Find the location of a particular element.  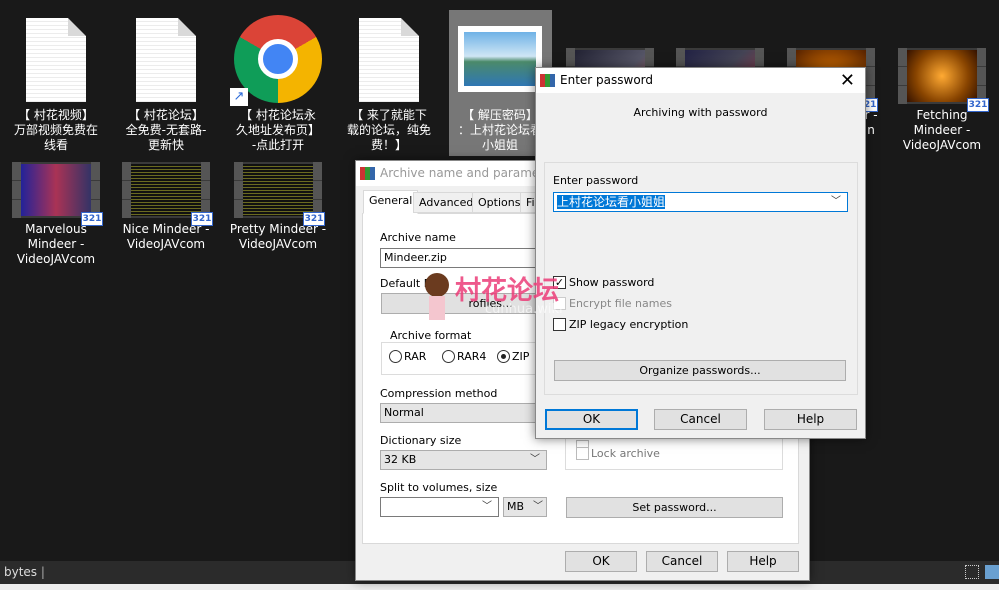

desktop-item-video-file: 【 村花视频】 万部视频免费在 线看 is located at coordinates (56, 83).